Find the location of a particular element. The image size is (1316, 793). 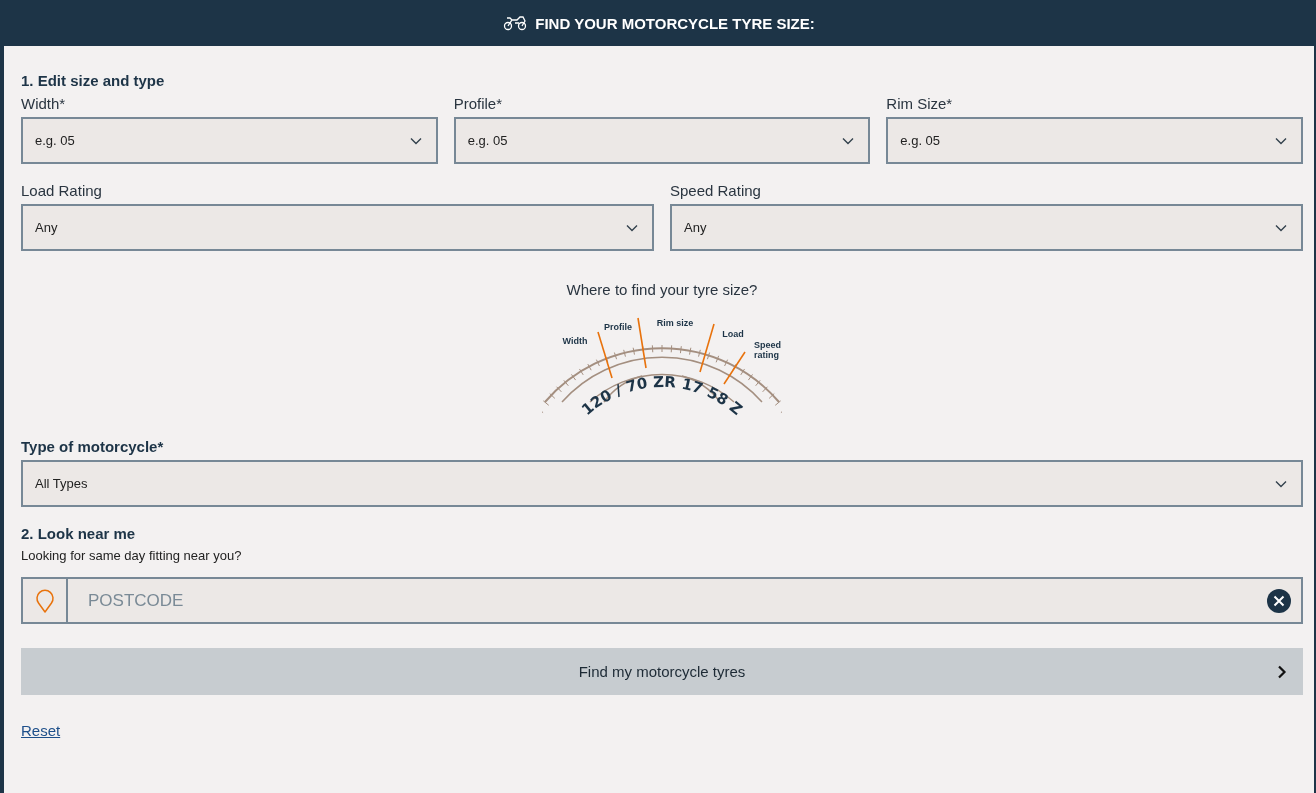

clear-icon is located at coordinates (1279, 600).